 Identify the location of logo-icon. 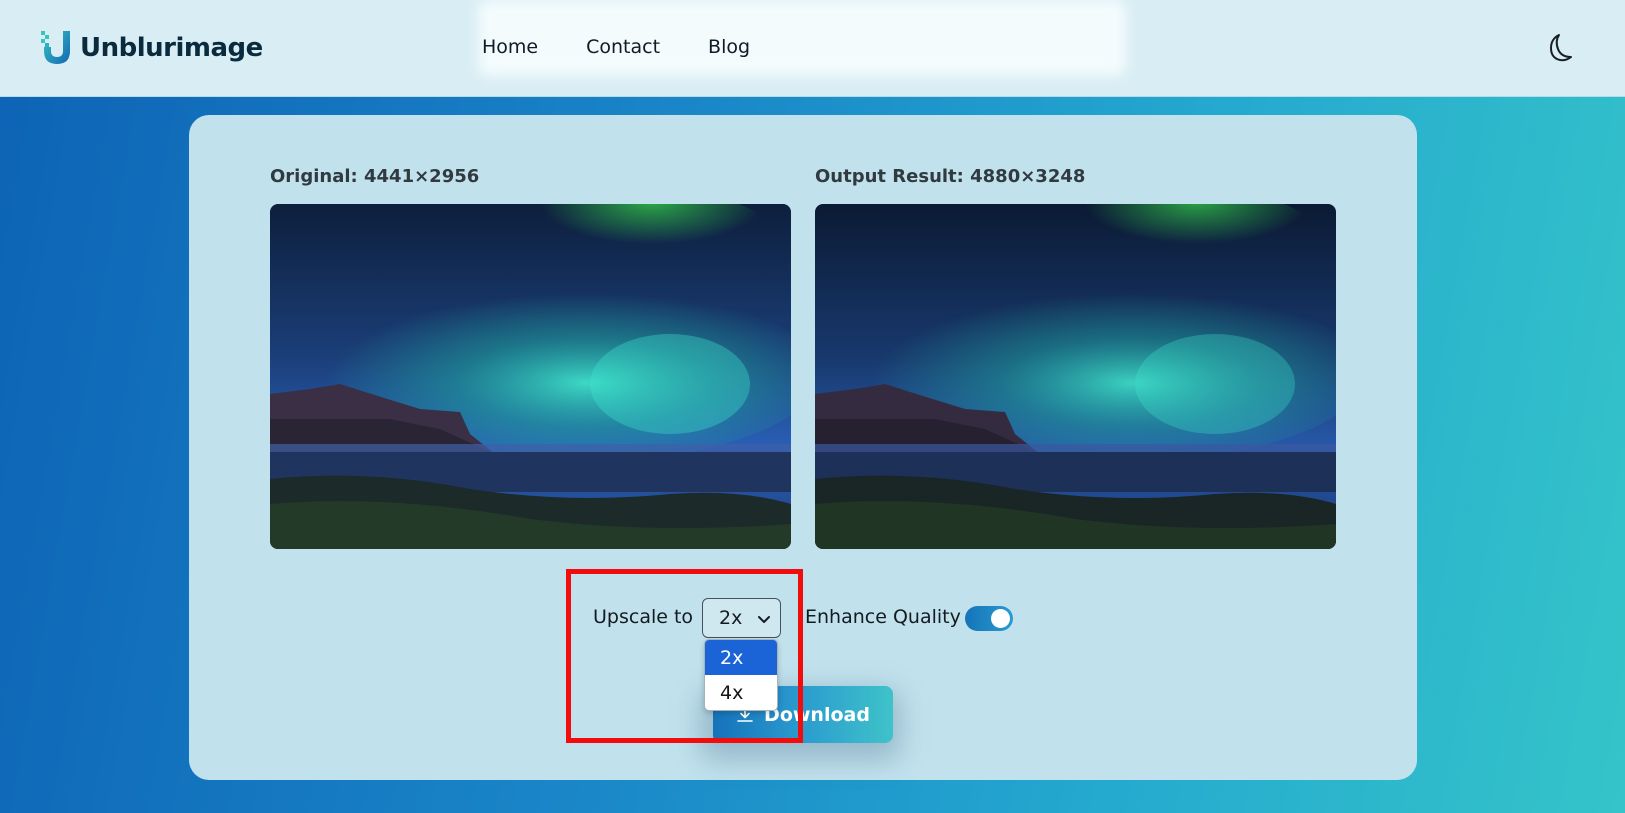
(55, 47).